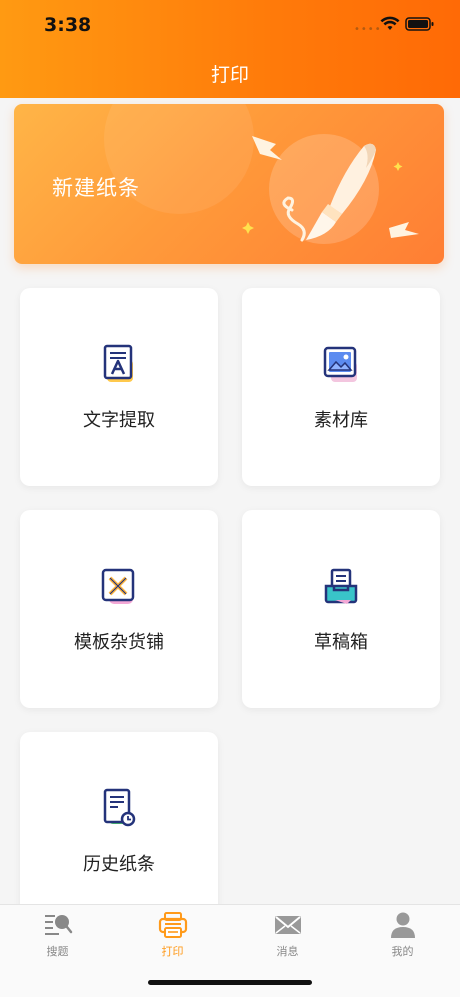 This screenshot has height=997, width=460. Describe the element at coordinates (230, 49) in the screenshot. I see `header-bar: 3:38 •••• 打印` at that location.